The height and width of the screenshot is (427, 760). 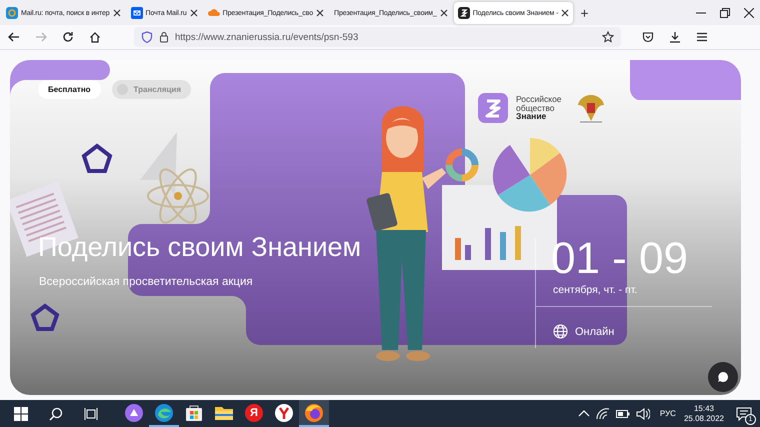 What do you see at coordinates (702, 37) in the screenshot?
I see `menu-icon` at bounding box center [702, 37].